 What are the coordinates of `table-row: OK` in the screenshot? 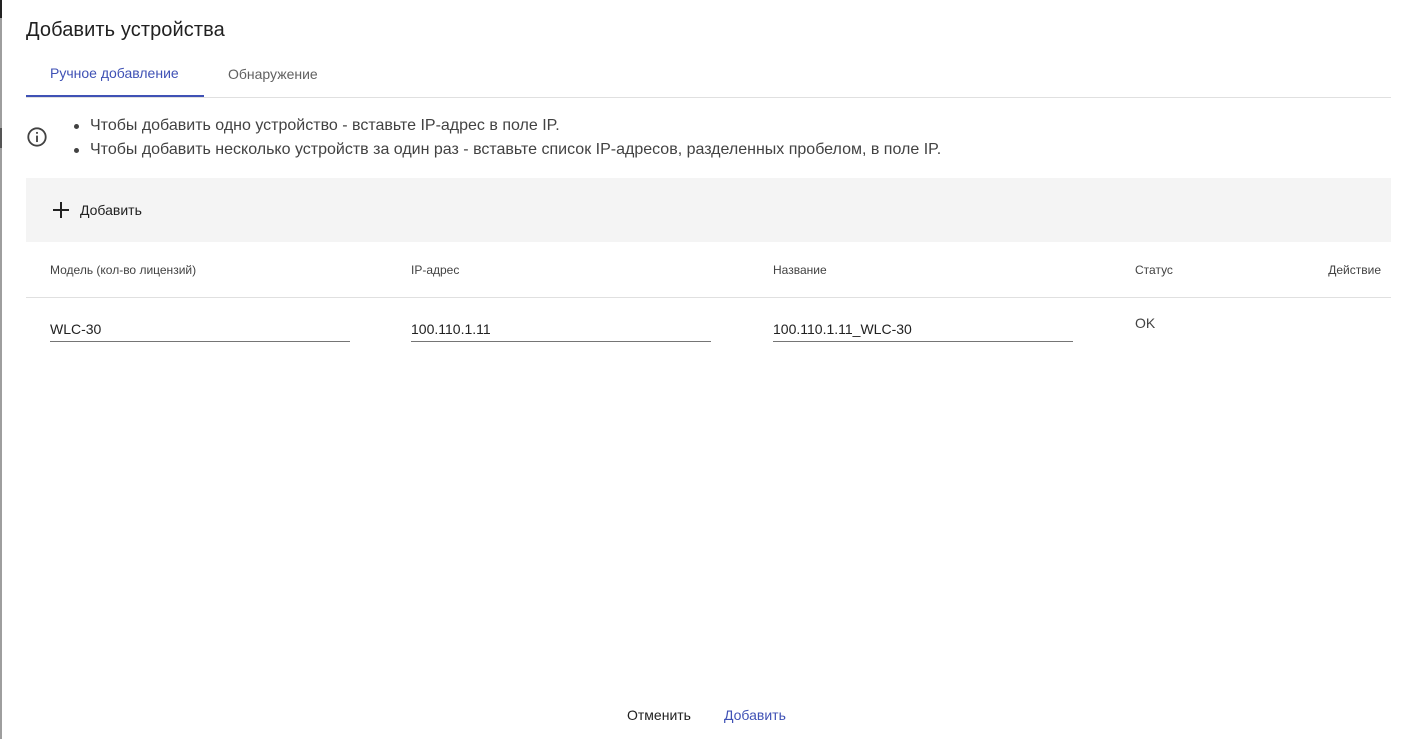 It's located at (708, 328).